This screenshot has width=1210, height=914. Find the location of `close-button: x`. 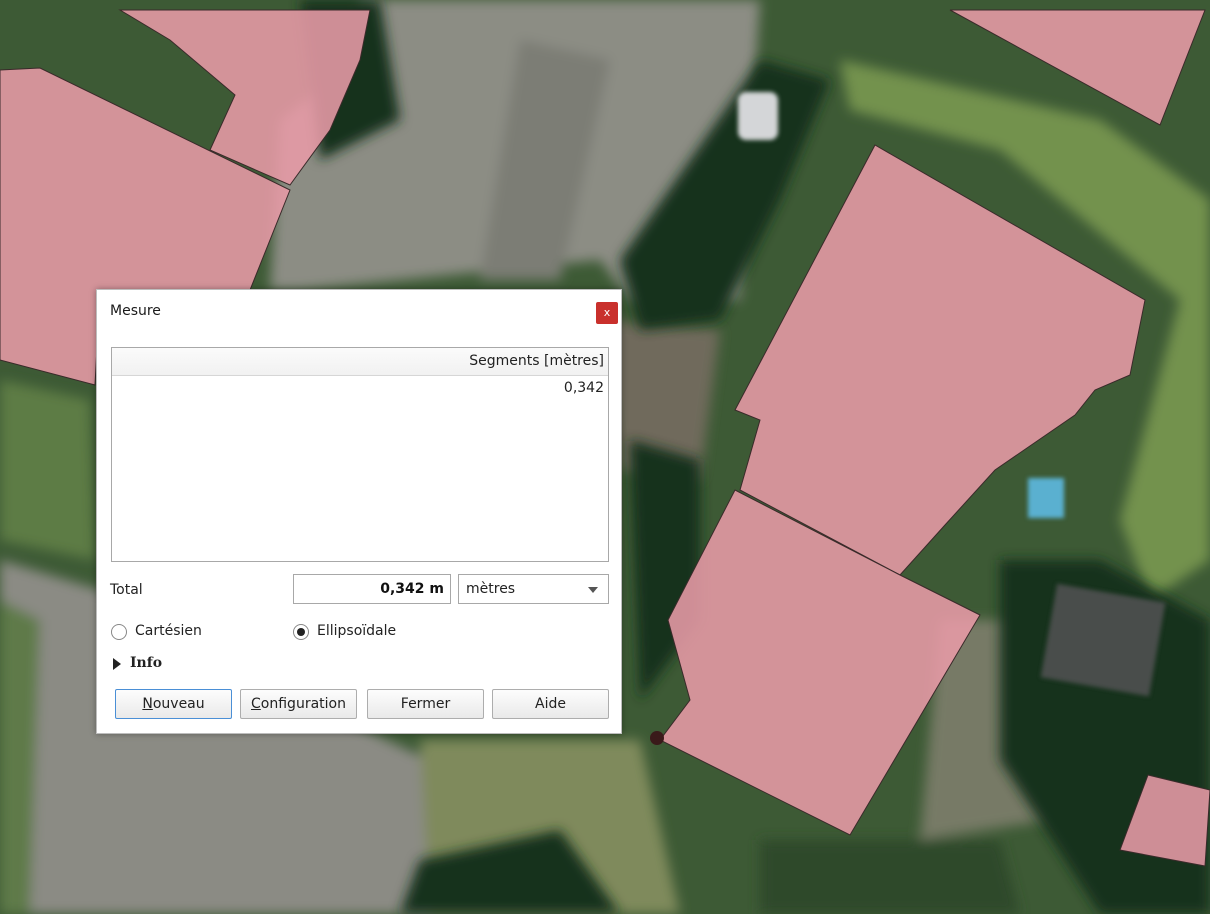

close-button: x is located at coordinates (607, 313).